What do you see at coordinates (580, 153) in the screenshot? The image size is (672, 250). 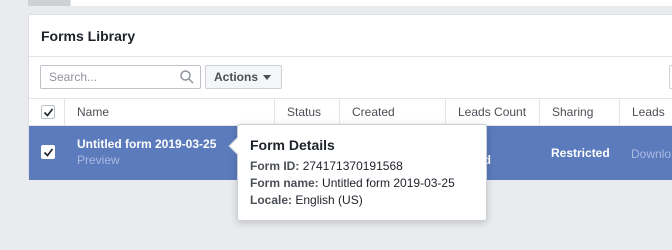 I see `sharing-status: Restricted` at bounding box center [580, 153].